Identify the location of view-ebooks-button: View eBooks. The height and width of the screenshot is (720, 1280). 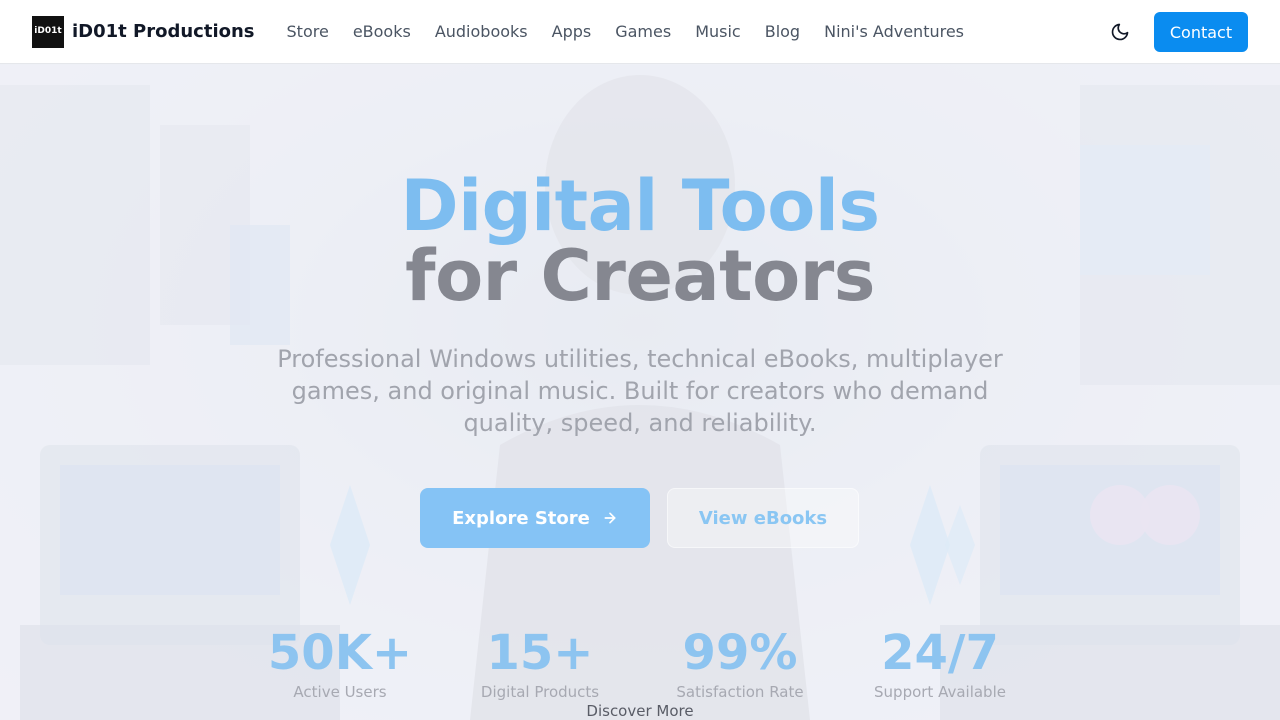
(763, 518).